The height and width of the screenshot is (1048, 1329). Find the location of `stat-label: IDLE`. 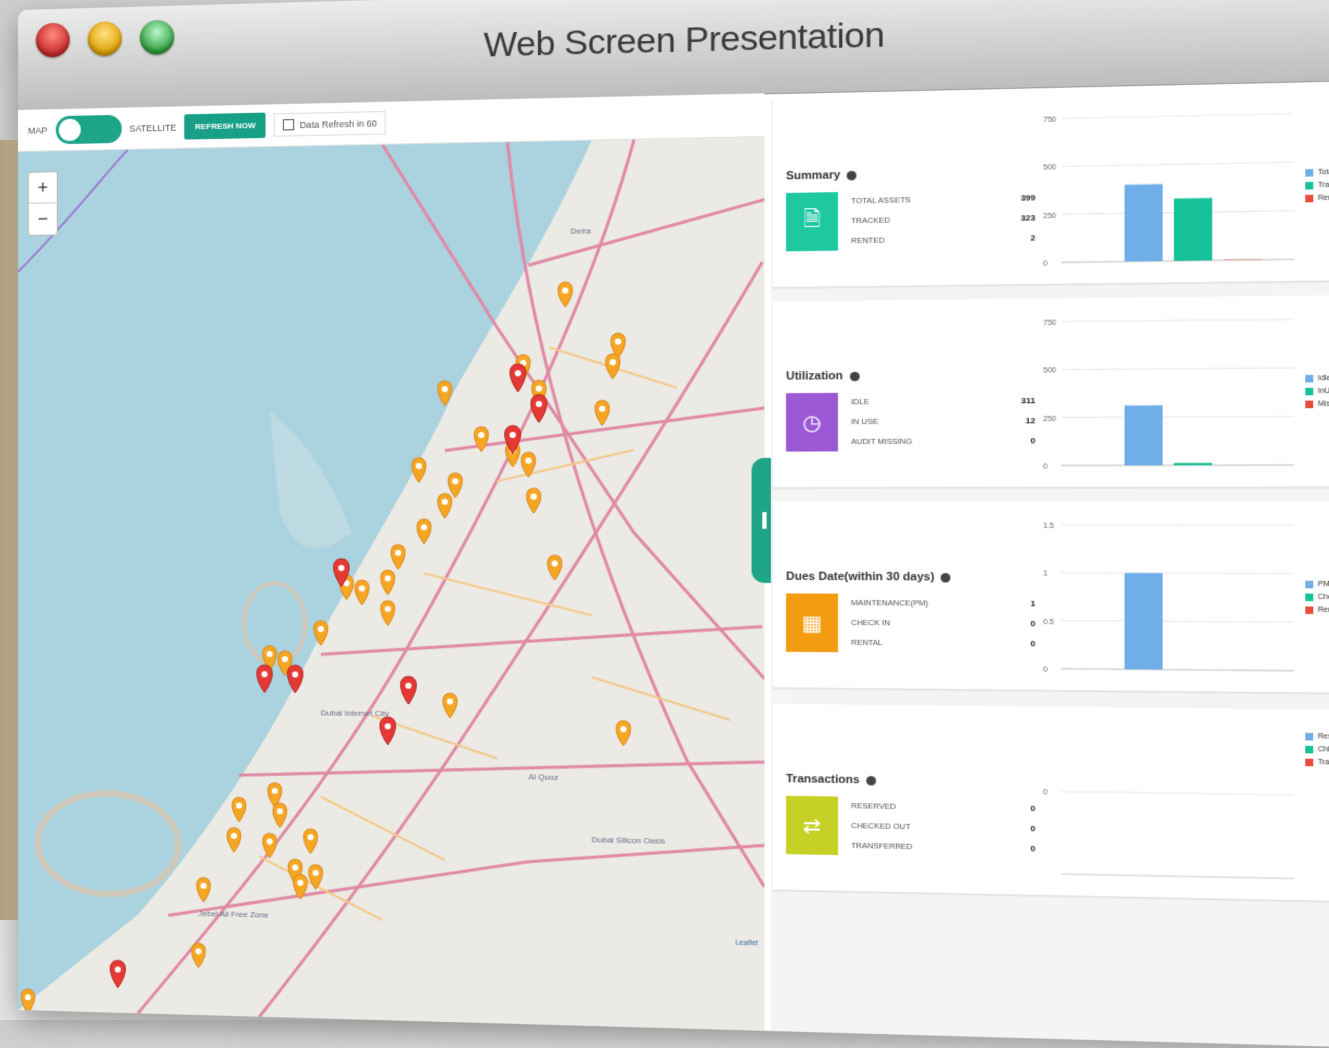

stat-label: IDLE is located at coordinates (860, 402).